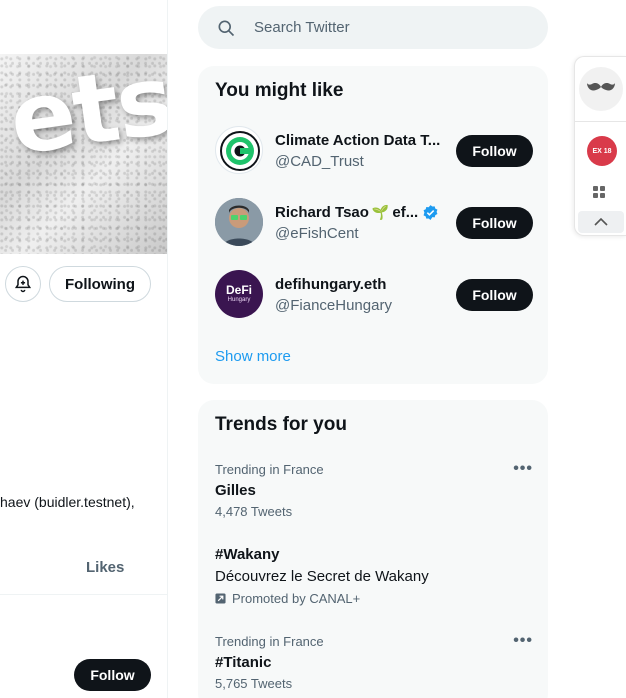 Image resolution: width=626 pixels, height=698 pixels. I want to click on user-suggestion: Richard Tsao 🌱 ef... @eFishCent Follow, so click(374, 223).